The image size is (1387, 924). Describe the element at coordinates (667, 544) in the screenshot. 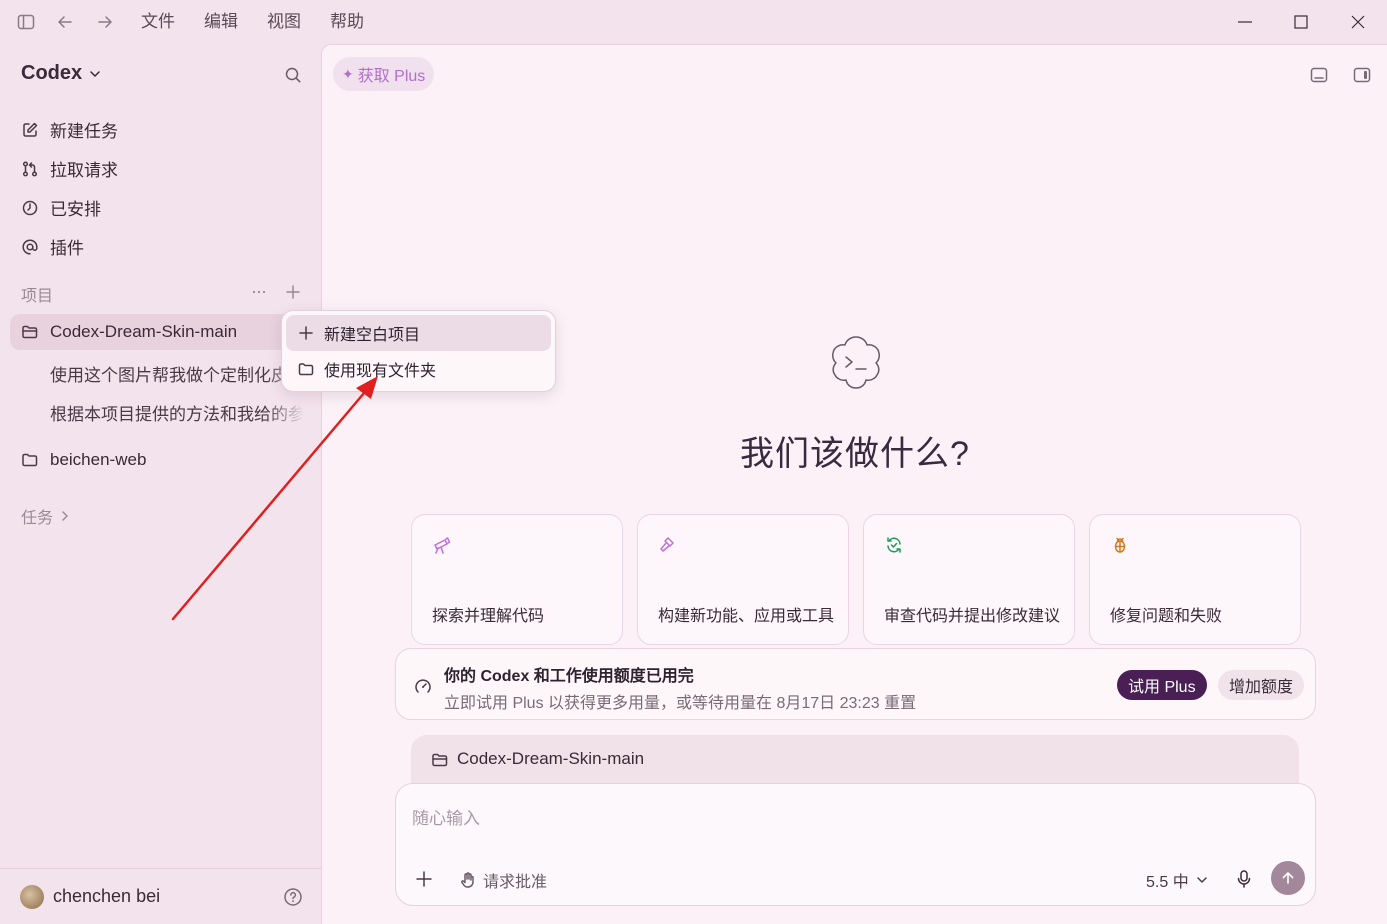

I see `hammer-icon` at that location.